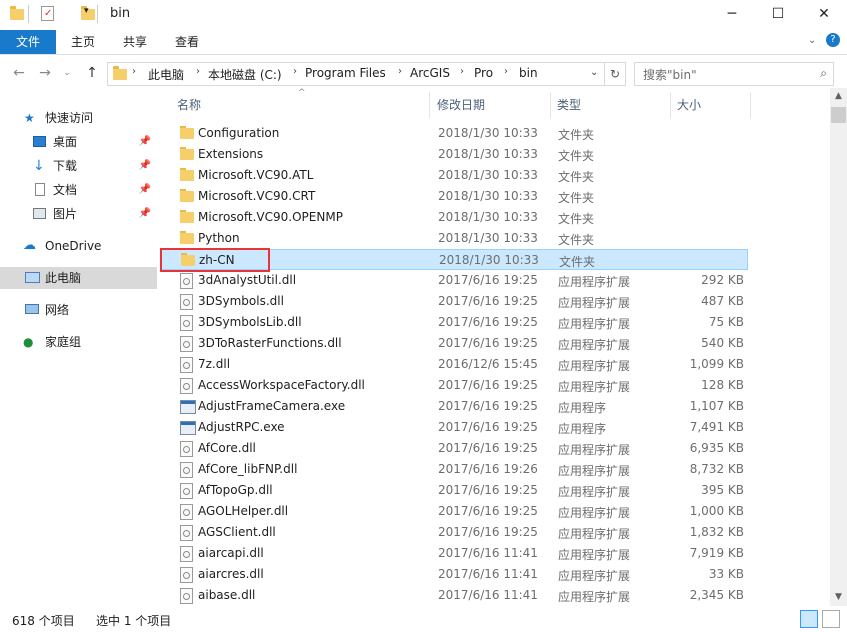 The height and width of the screenshot is (632, 847). Describe the element at coordinates (838, 347) in the screenshot. I see `vertical-scrollbar: ▲ ▼` at that location.